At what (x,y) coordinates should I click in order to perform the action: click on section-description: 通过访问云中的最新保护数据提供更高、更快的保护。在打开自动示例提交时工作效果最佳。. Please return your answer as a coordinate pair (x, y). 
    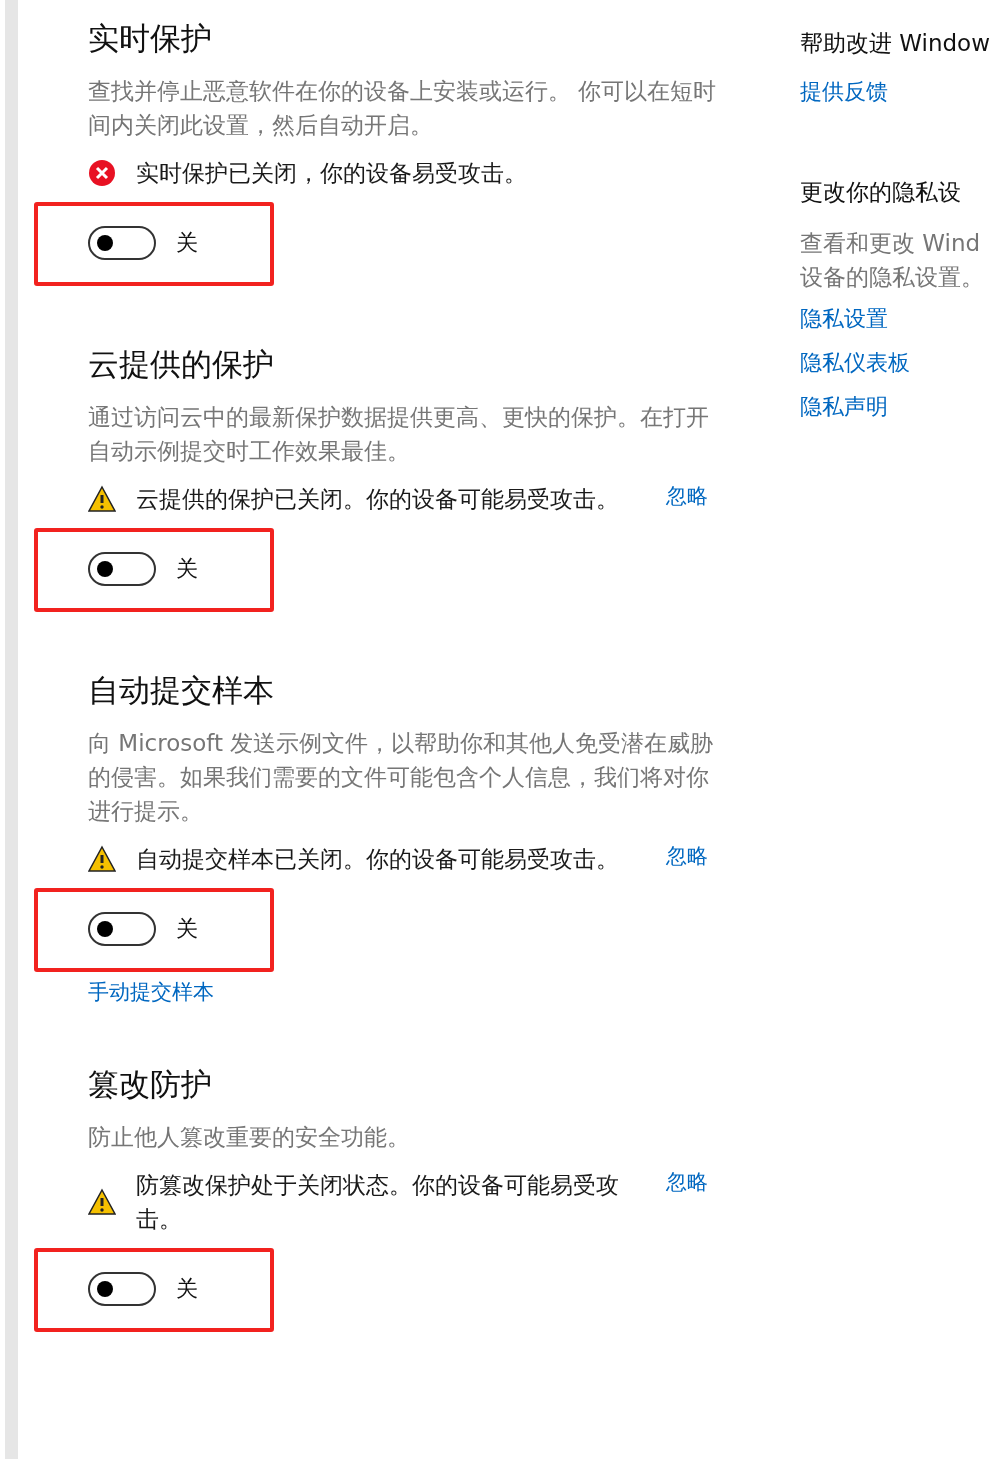
    Looking at the image, I should click on (399, 434).